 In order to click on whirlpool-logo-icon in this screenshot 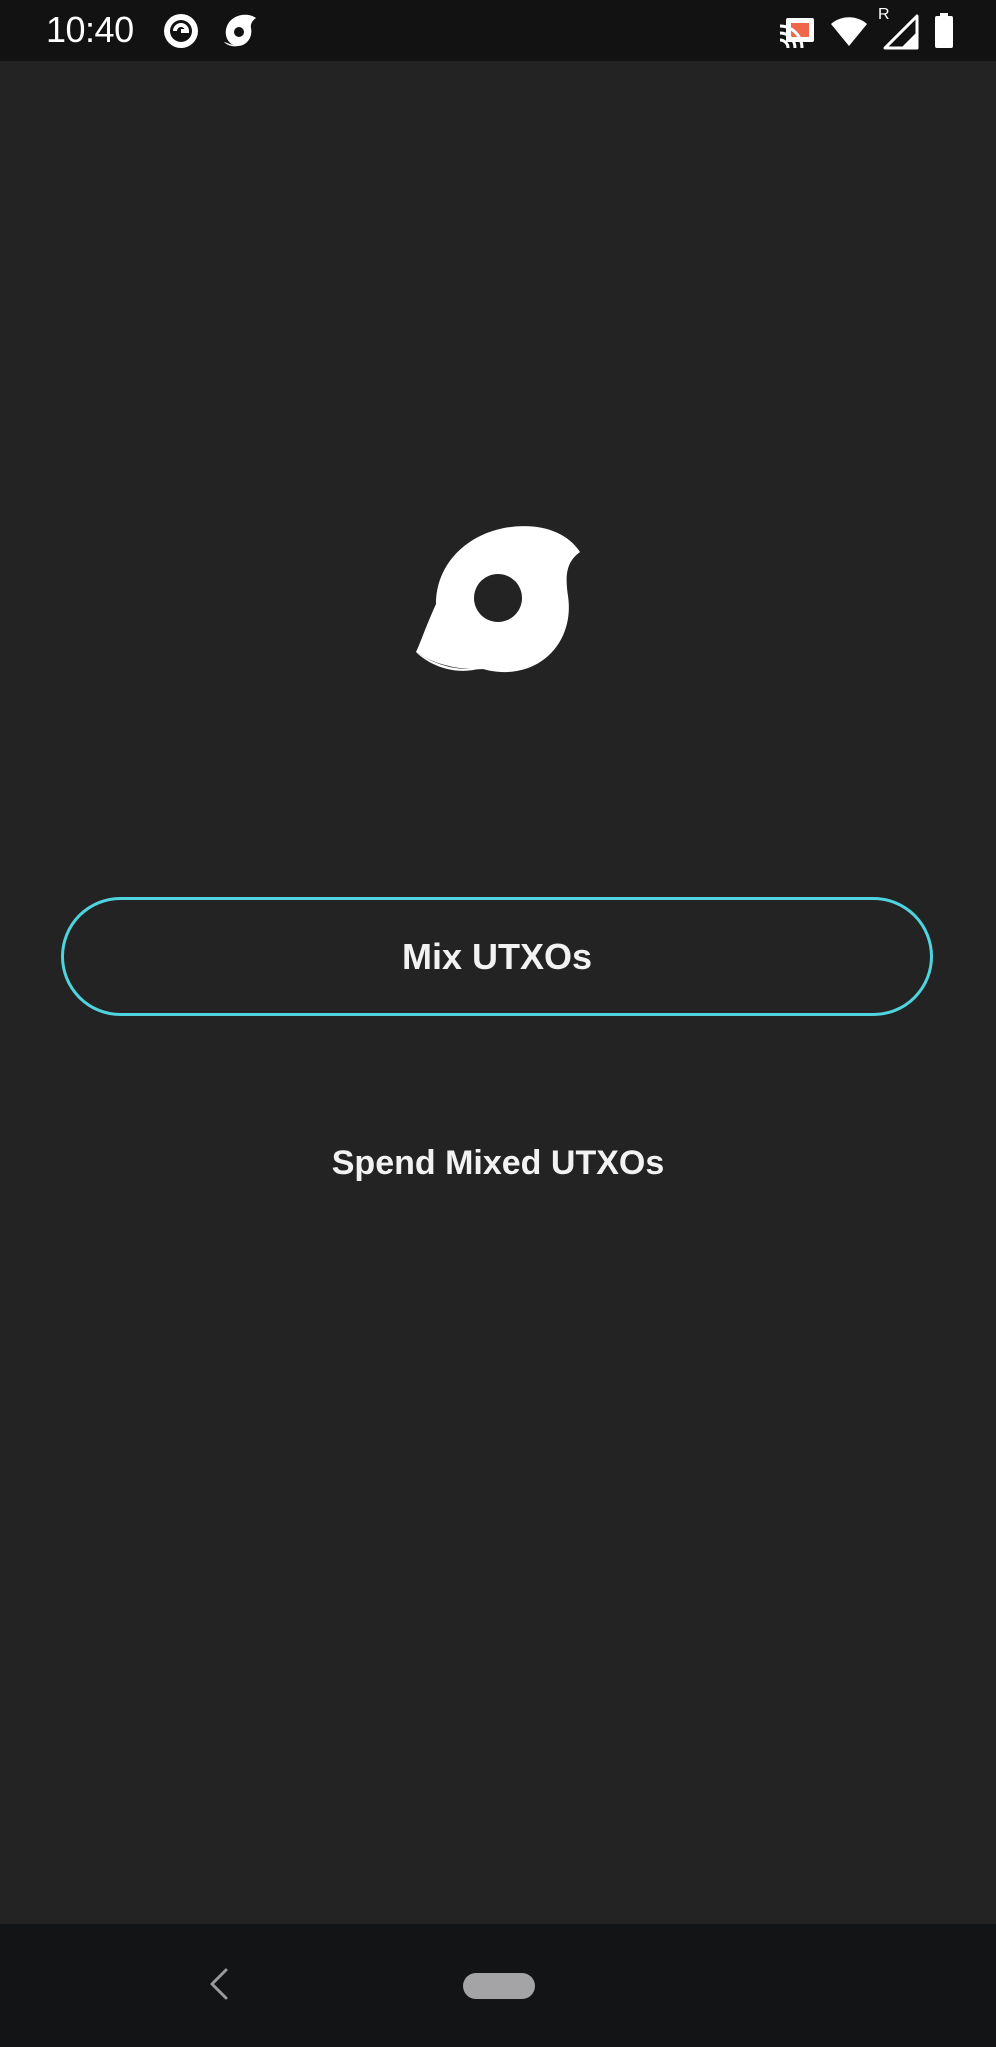, I will do `click(498, 599)`.